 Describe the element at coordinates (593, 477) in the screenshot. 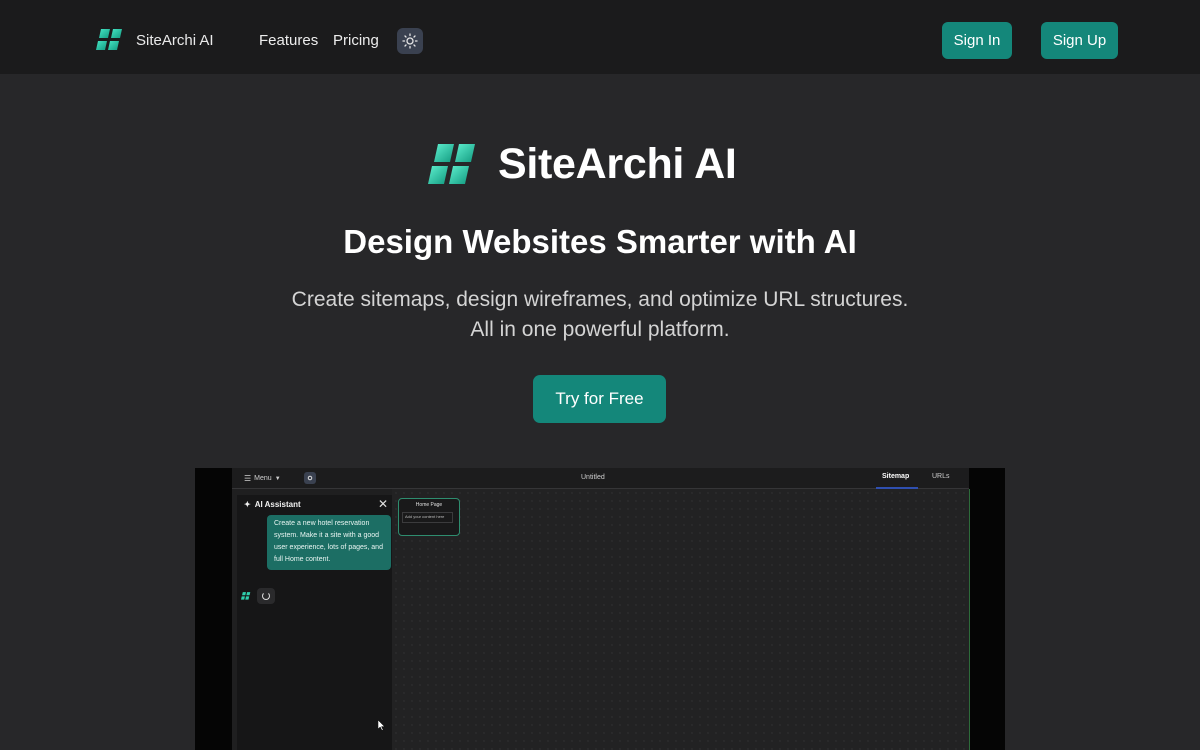

I see `document-title: Untitled` at that location.